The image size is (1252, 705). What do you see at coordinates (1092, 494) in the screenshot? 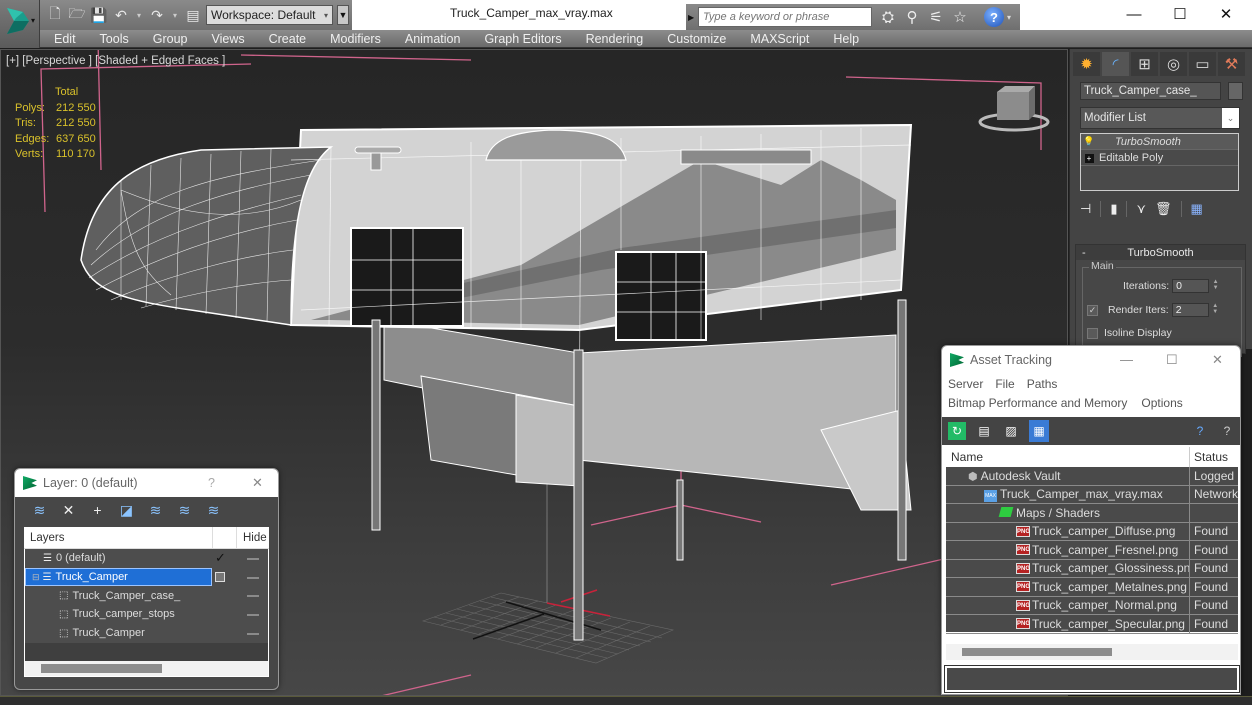
I see `asset-row: MAX Truck_Camper_max_vray.max Network` at bounding box center [1092, 494].